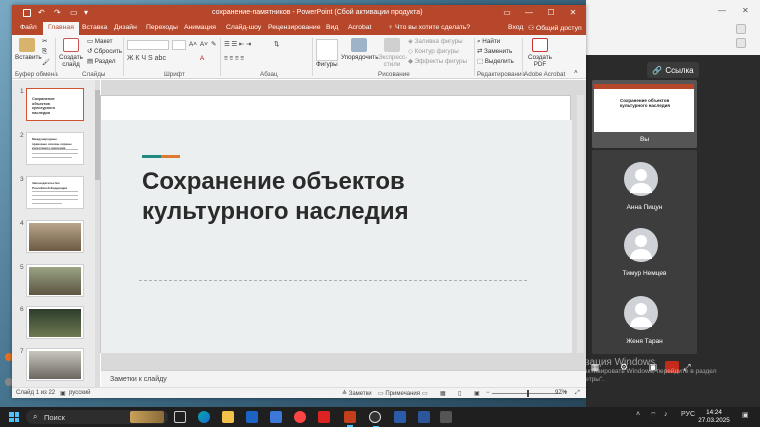  I want to click on new-slide-button: Создать слайд, so click(71, 53).